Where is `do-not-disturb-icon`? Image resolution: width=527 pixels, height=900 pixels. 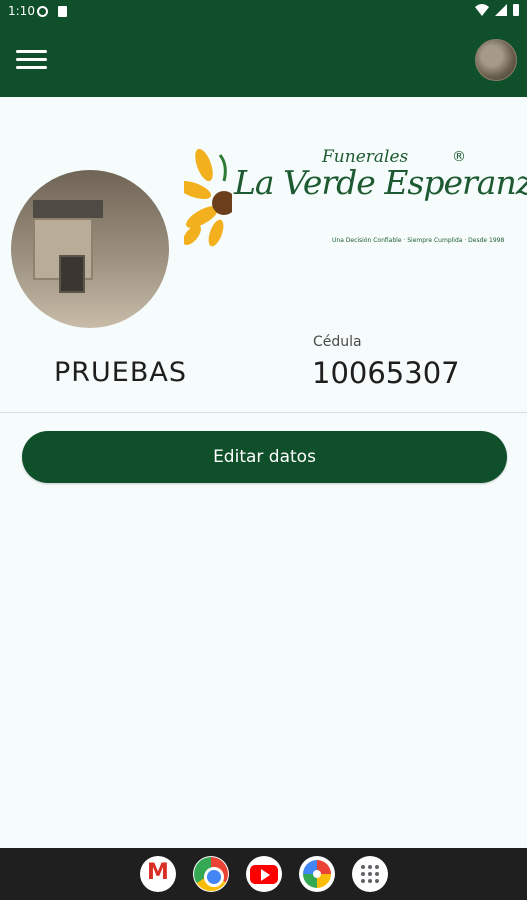 do-not-disturb-icon is located at coordinates (42, 11).